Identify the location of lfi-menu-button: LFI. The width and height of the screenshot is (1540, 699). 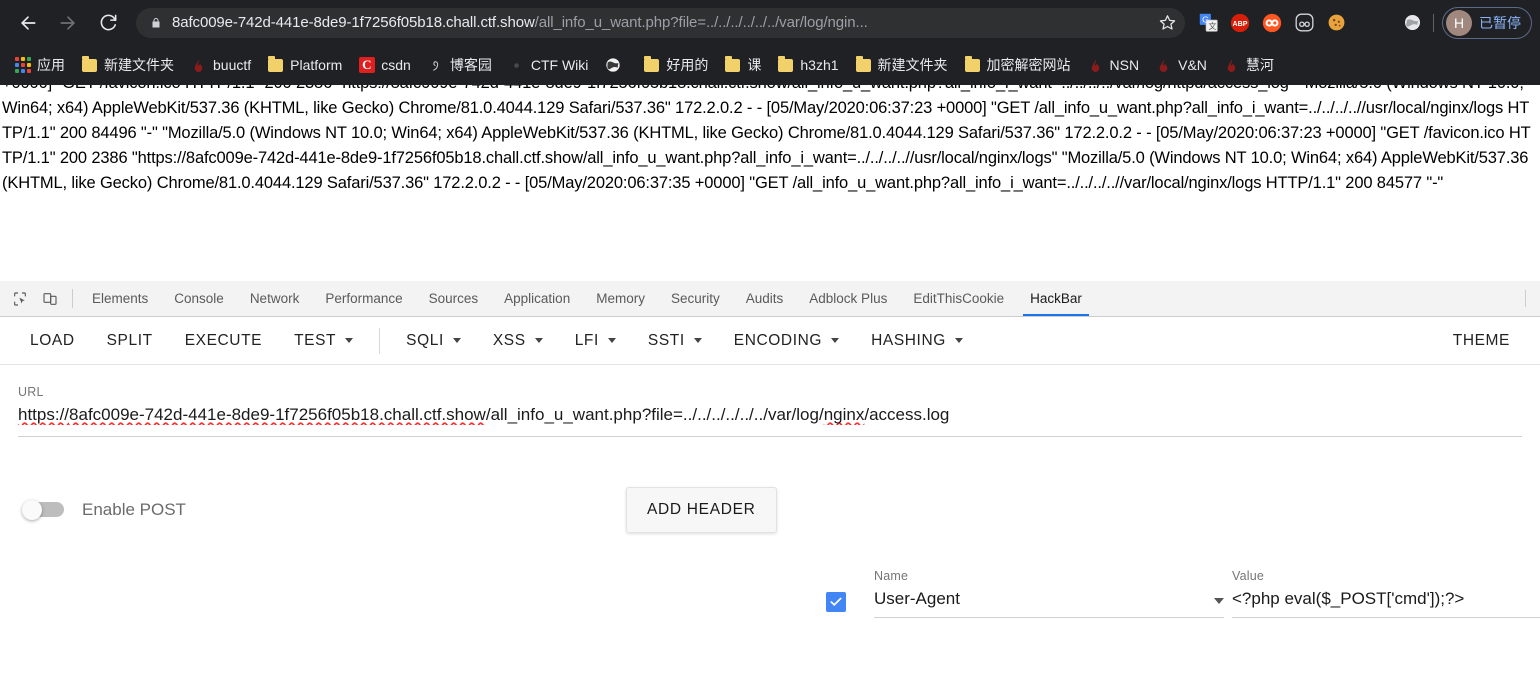
(595, 341).